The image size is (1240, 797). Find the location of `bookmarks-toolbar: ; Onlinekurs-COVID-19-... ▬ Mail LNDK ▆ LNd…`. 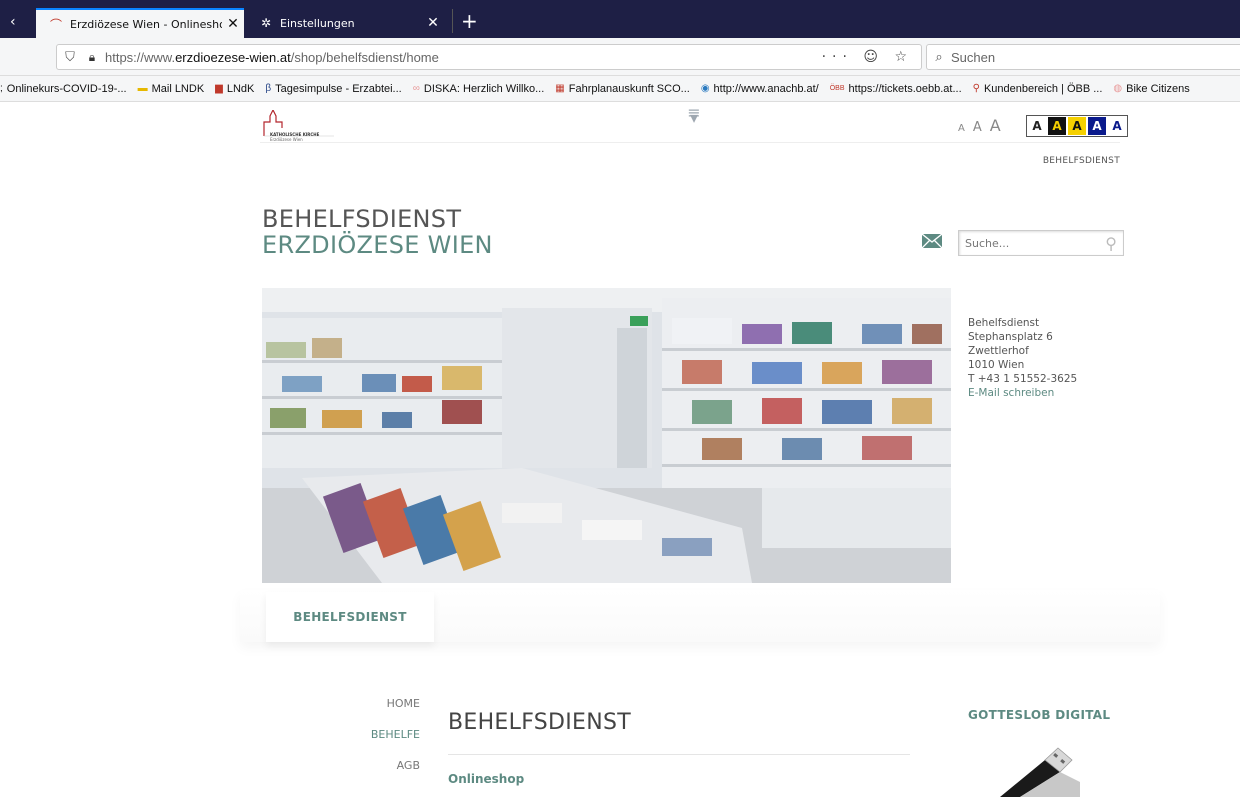

bookmarks-toolbar: ; Onlinekurs-COVID-19-... ▬ Mail LNDK ▆ LNd… is located at coordinates (620, 89).